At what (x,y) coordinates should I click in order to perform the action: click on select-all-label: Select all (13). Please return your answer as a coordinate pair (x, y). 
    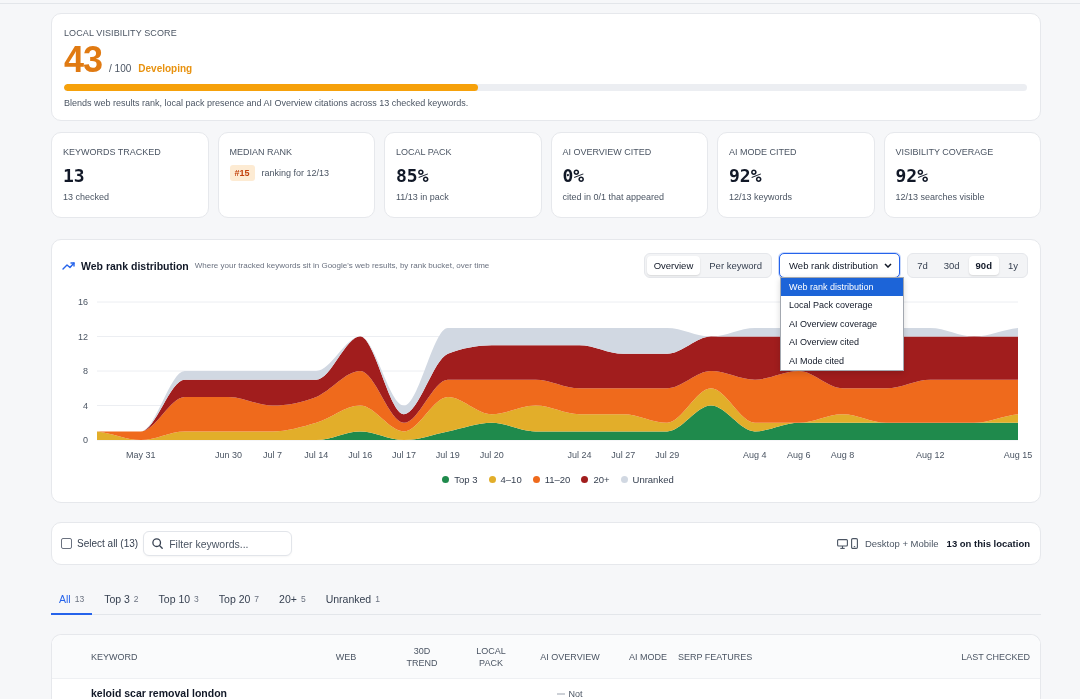
    Looking at the image, I should click on (108, 543).